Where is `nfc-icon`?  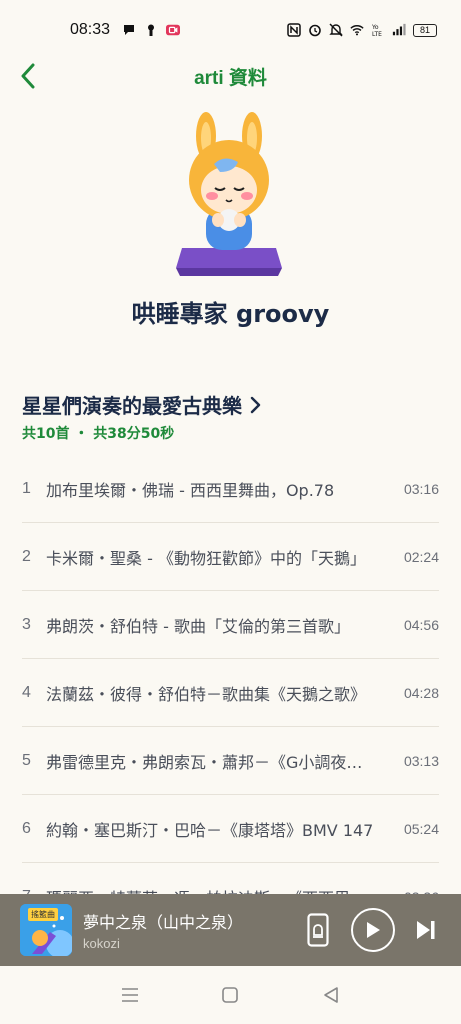 nfc-icon is located at coordinates (294, 30).